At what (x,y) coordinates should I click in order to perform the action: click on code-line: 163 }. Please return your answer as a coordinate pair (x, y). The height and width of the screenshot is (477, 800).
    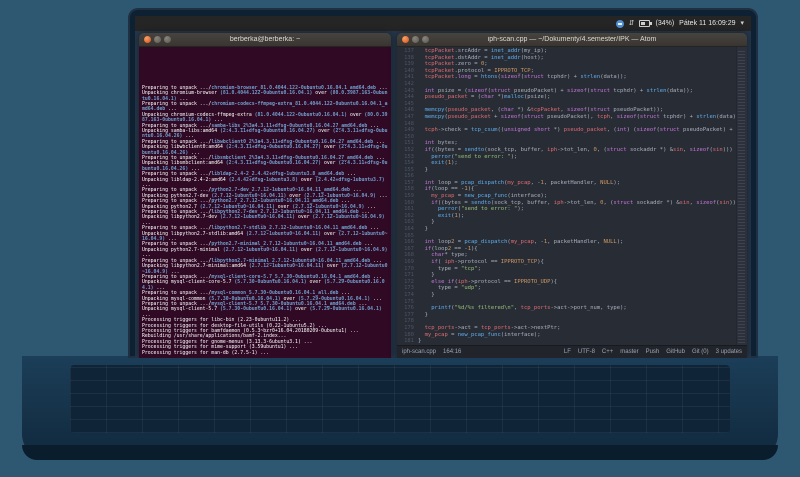
    Looking at the image, I should click on (566, 222).